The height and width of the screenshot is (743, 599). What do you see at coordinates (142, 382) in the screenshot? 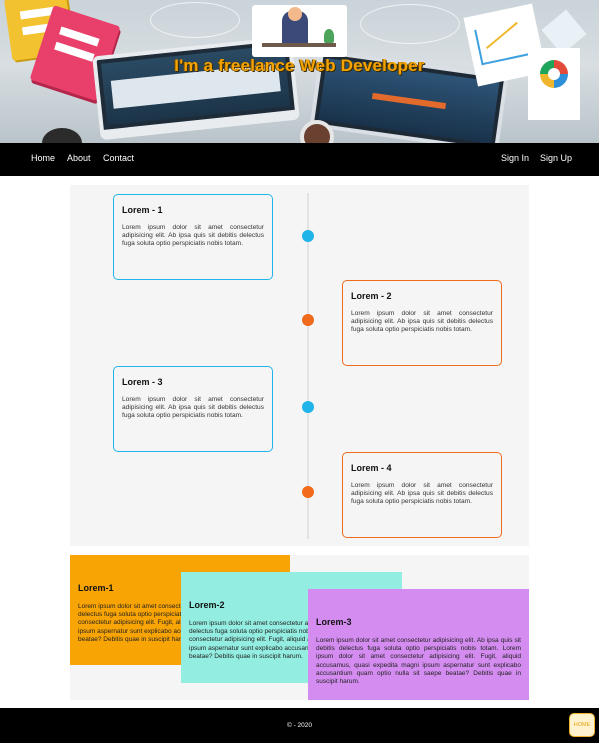
I see `timeline-card-title: Lorem - 3` at bounding box center [142, 382].